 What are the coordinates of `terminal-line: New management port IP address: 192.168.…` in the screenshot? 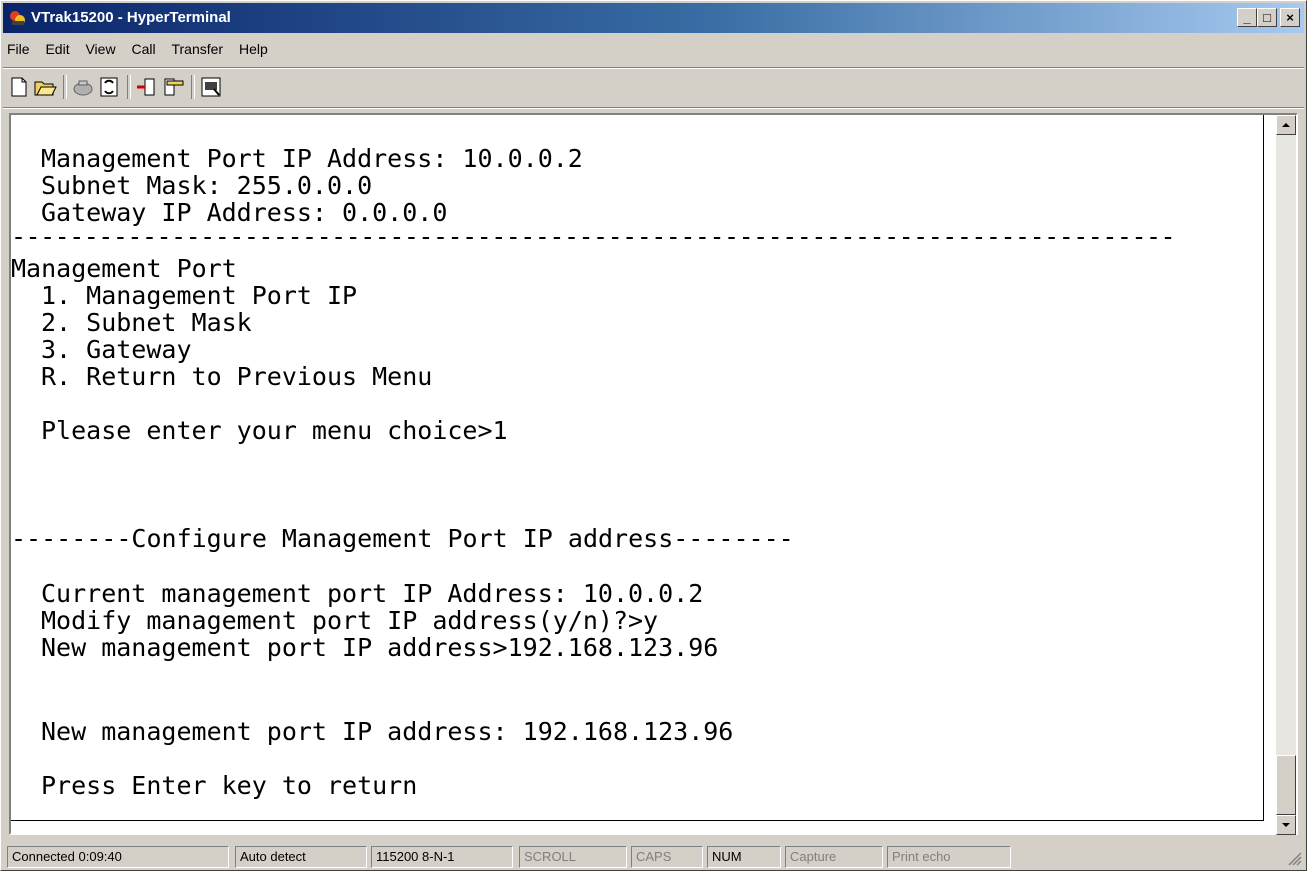 It's located at (387, 731).